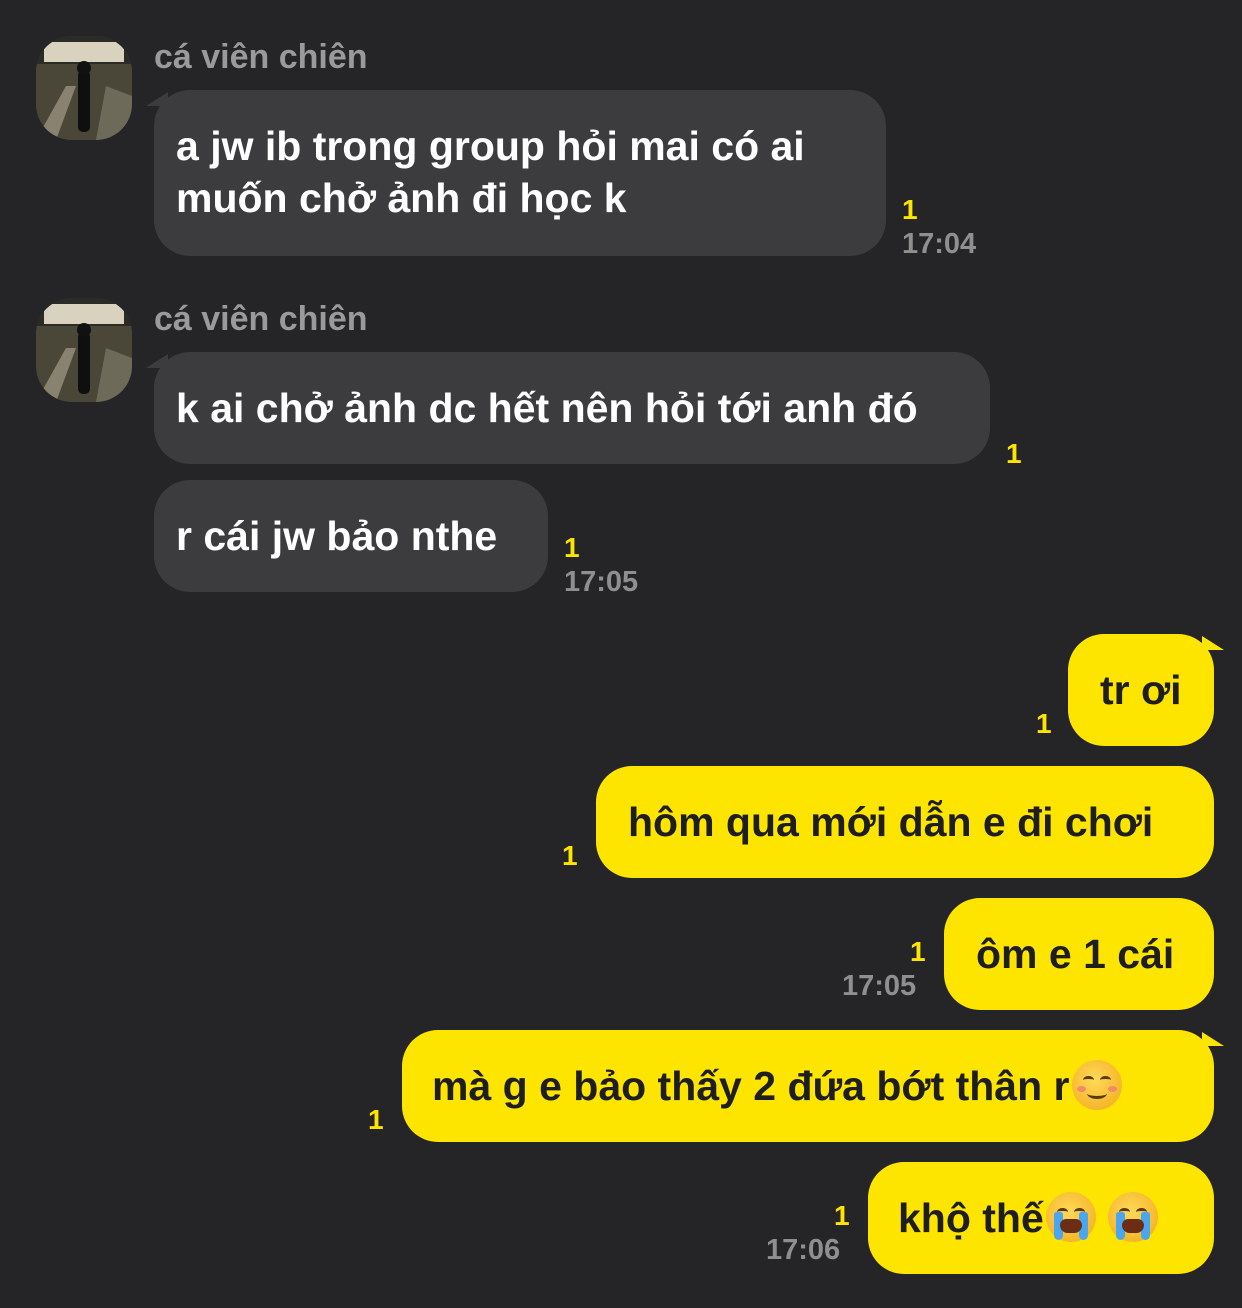  Describe the element at coordinates (891, 822) in the screenshot. I see `message-text: hôm qua mới dẫn e đi chơi` at that location.